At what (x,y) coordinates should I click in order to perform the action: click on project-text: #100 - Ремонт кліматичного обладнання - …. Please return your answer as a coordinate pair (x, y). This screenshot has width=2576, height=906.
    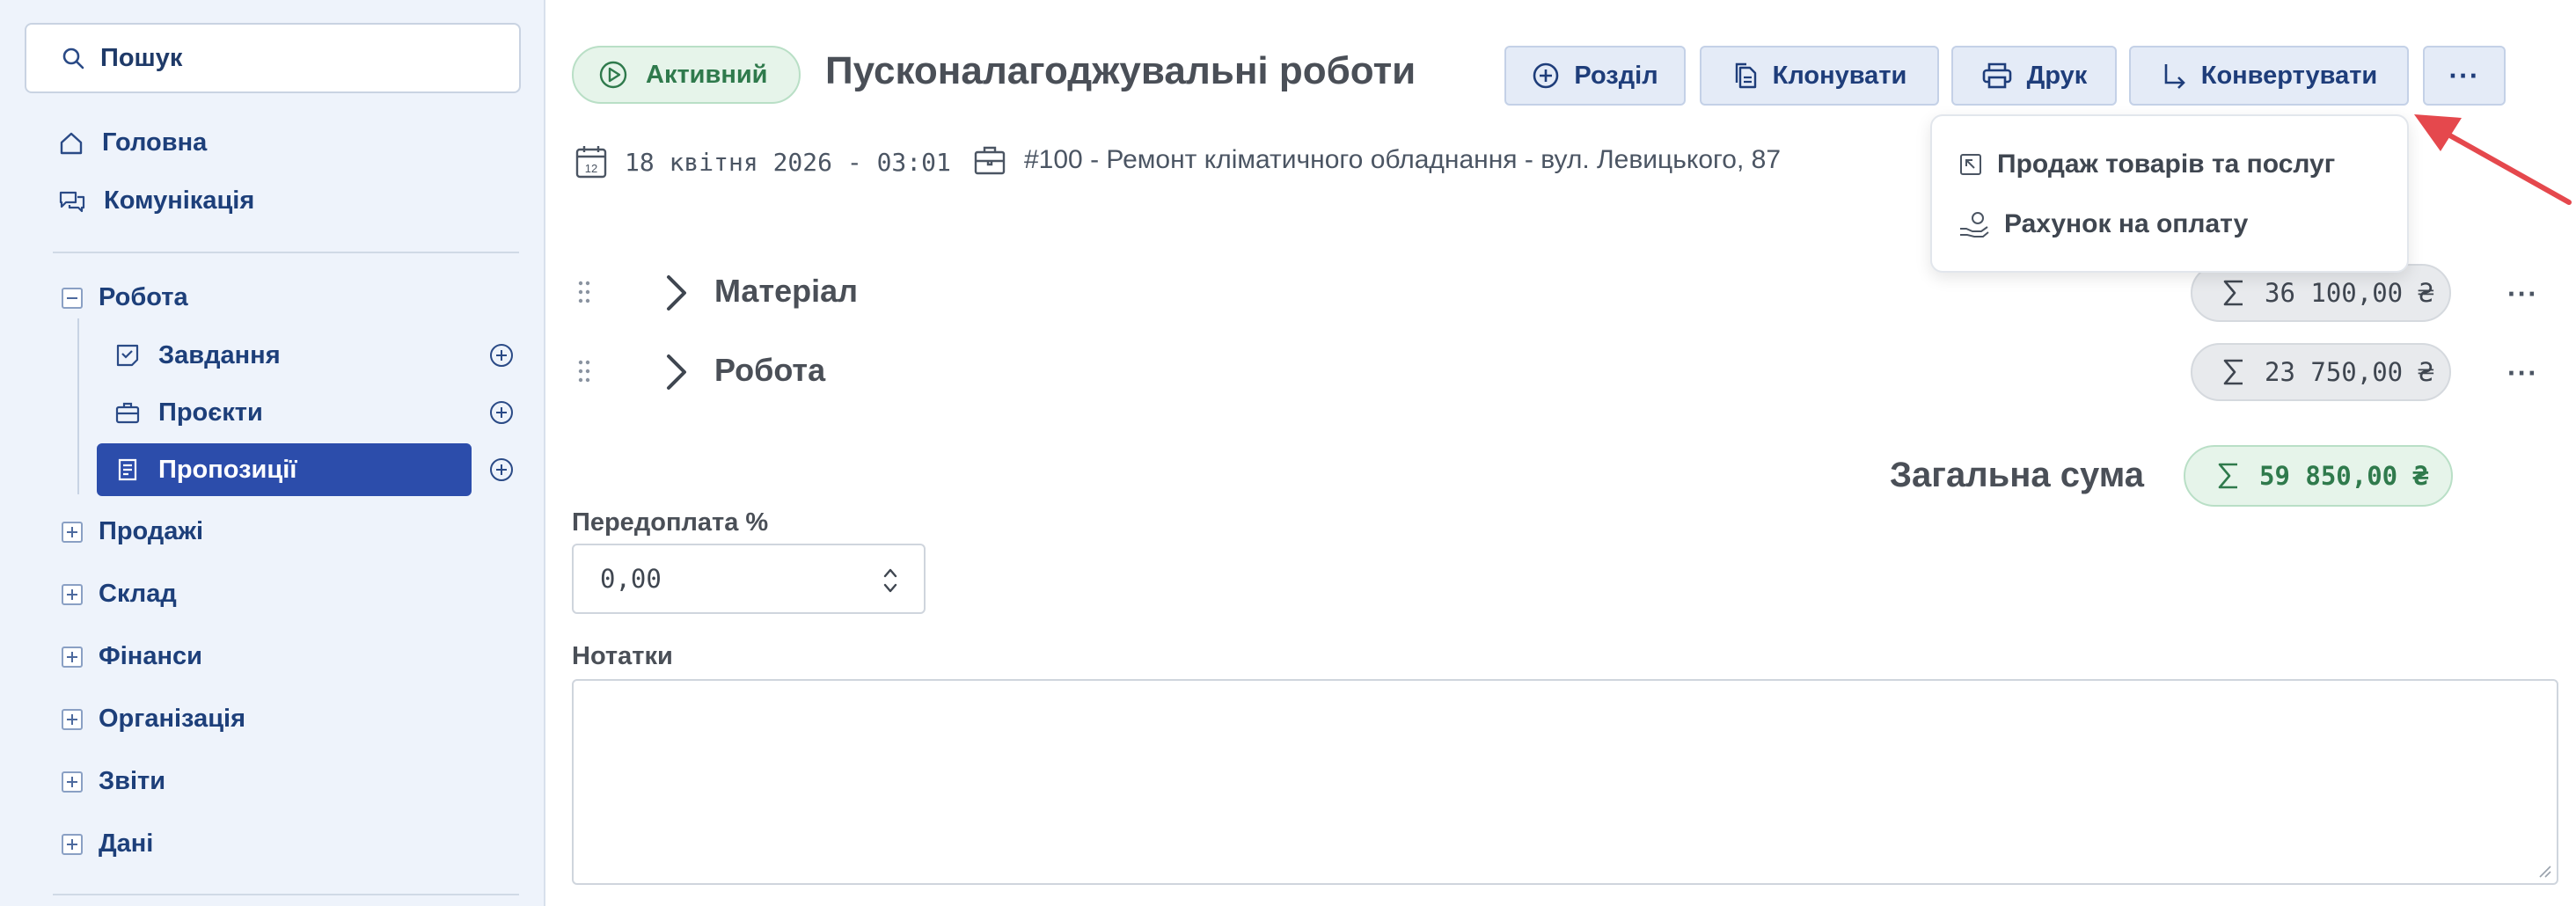
    Looking at the image, I should click on (1403, 159).